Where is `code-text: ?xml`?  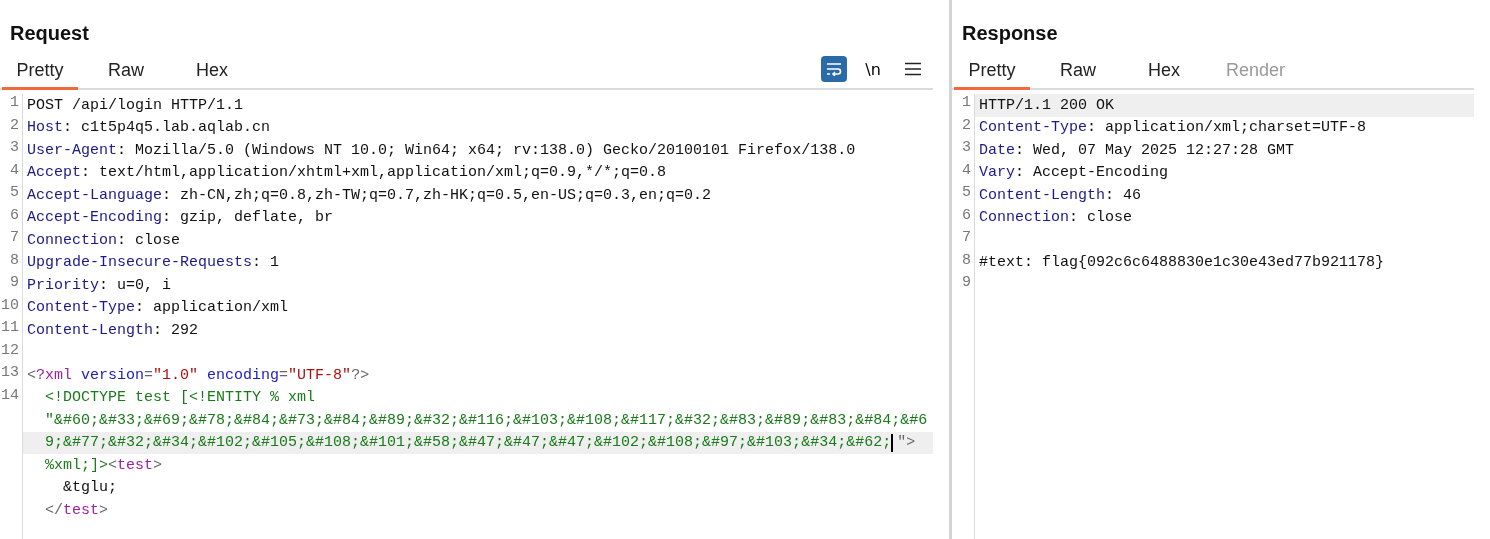
code-text: ?xml is located at coordinates (54, 375).